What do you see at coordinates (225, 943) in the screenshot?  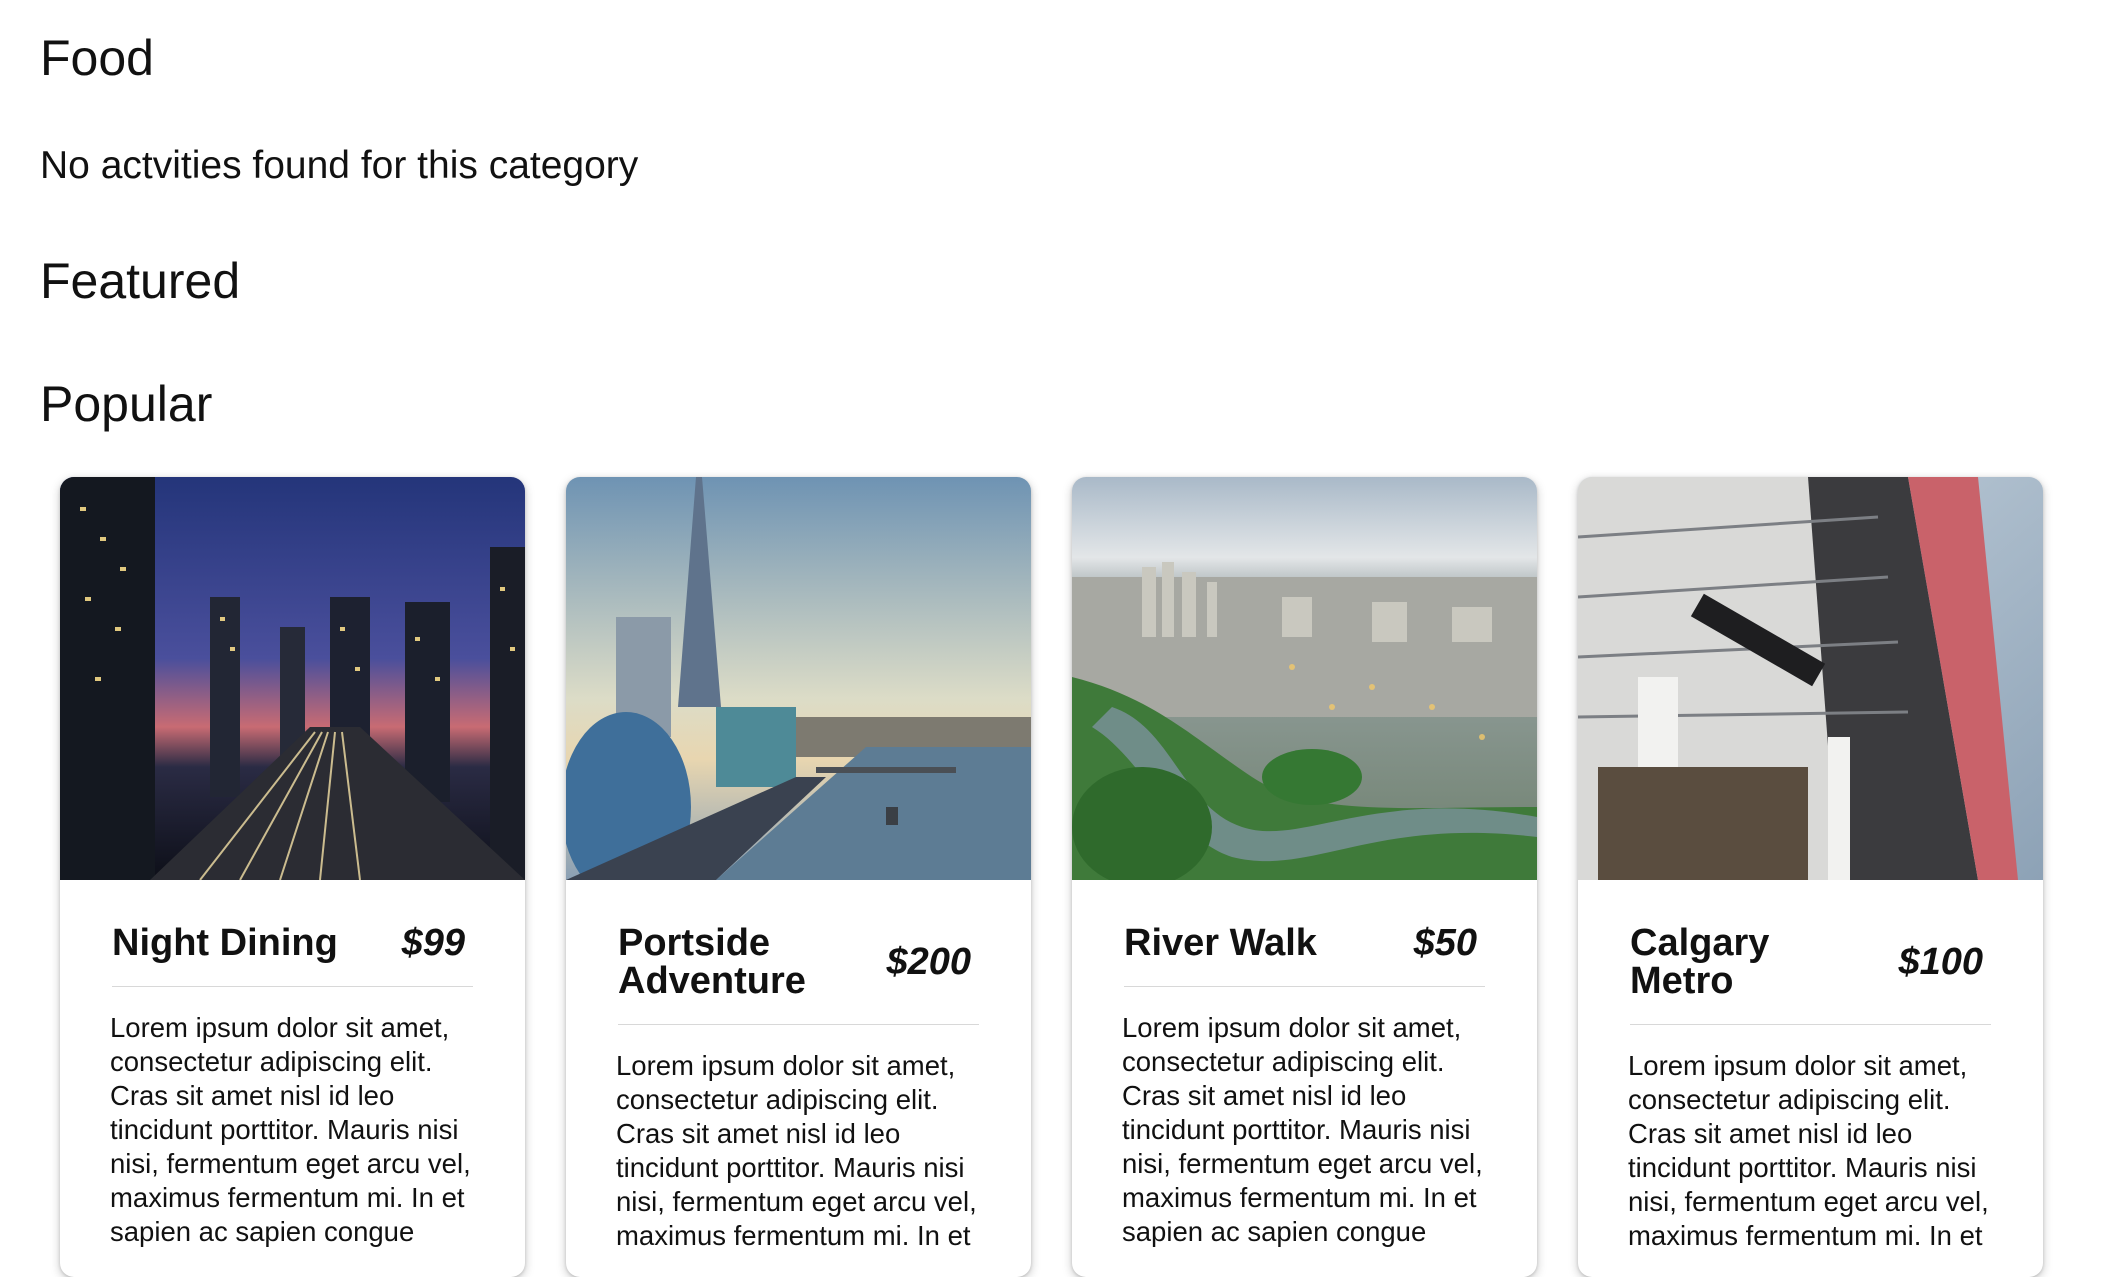 I see `card-title: Night Dining` at bounding box center [225, 943].